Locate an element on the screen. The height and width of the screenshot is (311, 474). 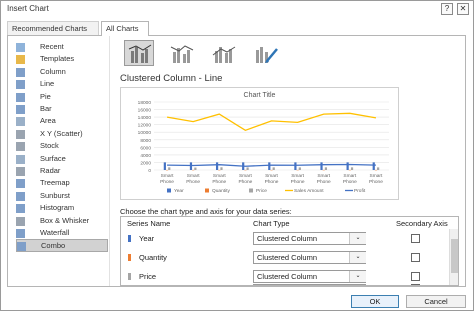
vertical-scrollbar is located at coordinates (453, 257).